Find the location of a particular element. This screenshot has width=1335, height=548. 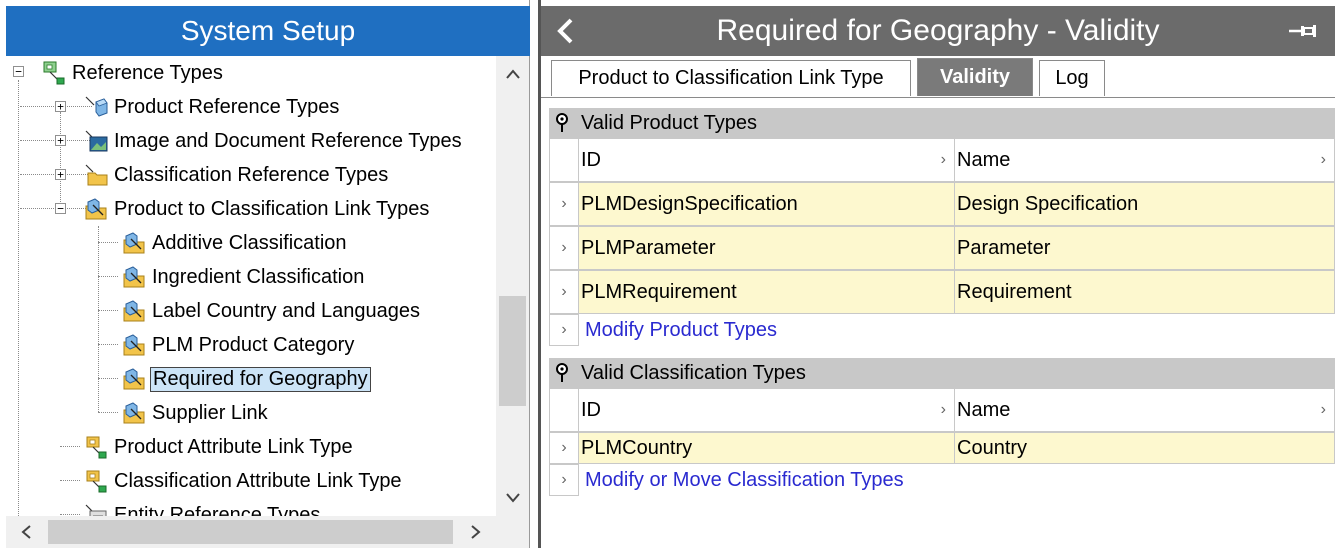

table-row: › PLMRequirement Requirement is located at coordinates (942, 292).